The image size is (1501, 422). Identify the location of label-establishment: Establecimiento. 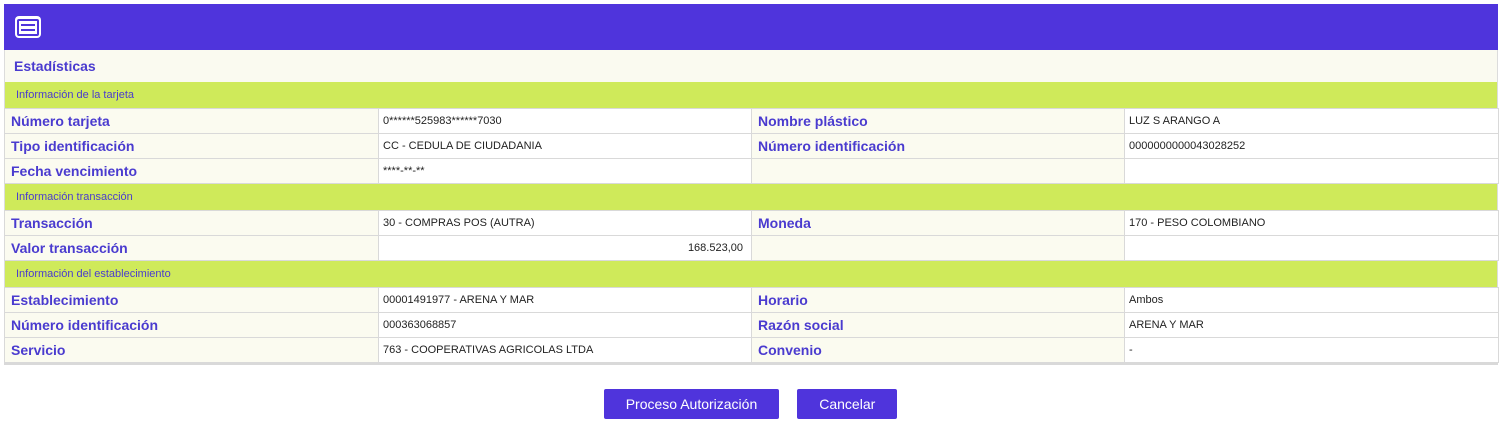
(191, 300).